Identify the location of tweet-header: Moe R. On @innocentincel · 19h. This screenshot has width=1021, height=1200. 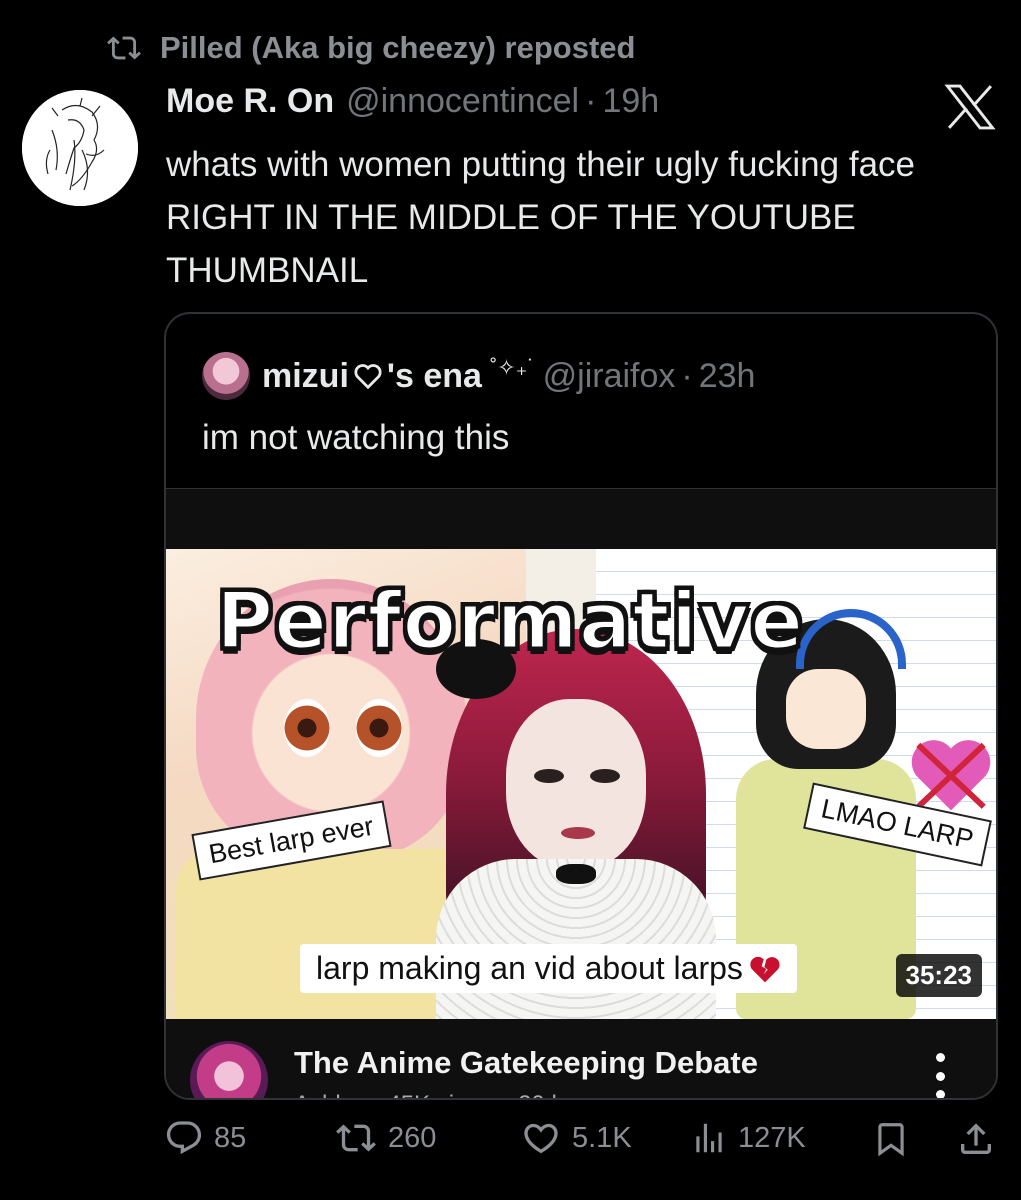
(412, 101).